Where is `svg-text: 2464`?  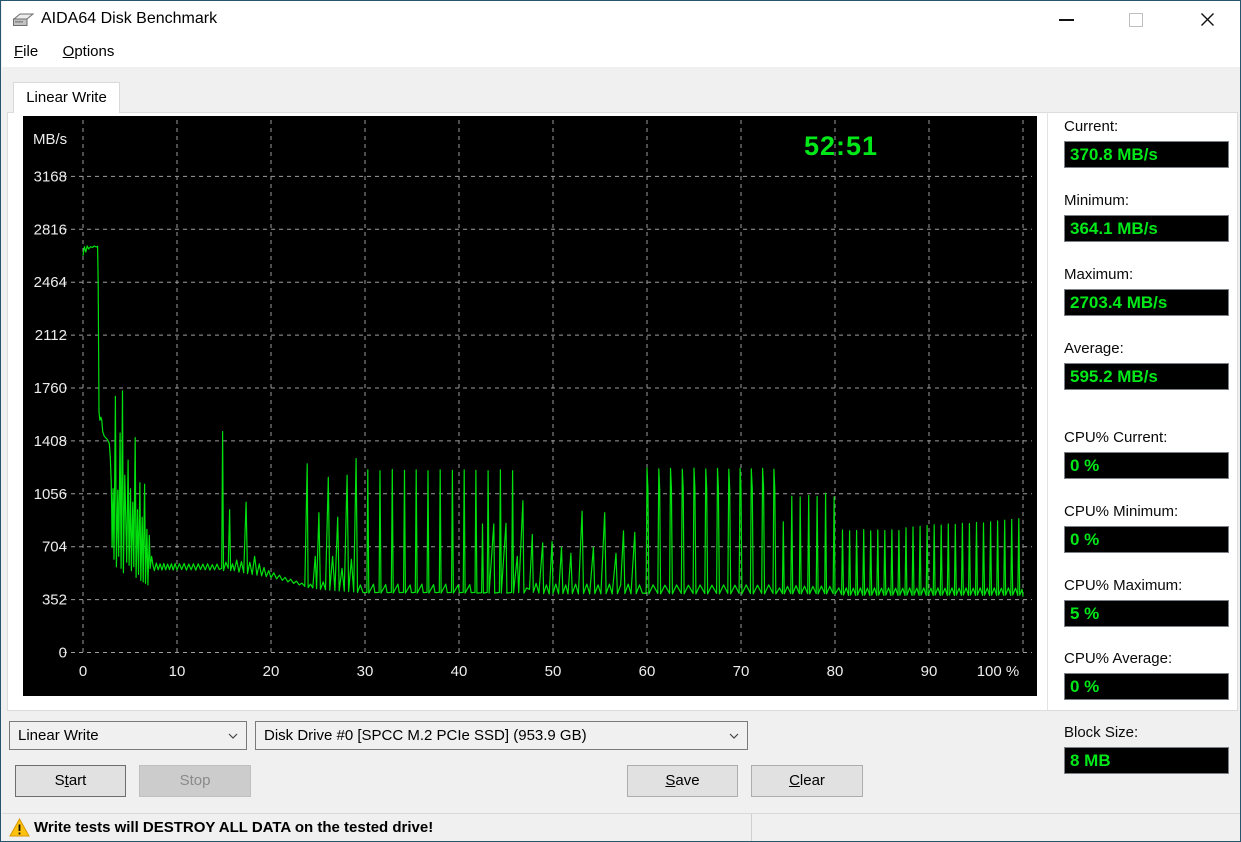 svg-text: 2464 is located at coordinates (50, 282).